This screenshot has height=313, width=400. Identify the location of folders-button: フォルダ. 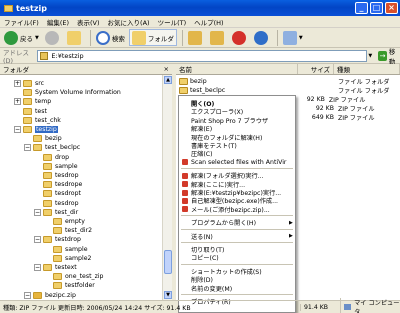
(152, 37).